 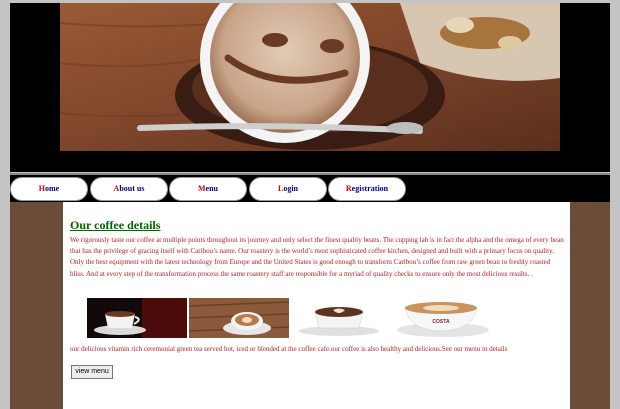 What do you see at coordinates (370, 188) in the screenshot?
I see `nav-registration-label: egistration` at bounding box center [370, 188].